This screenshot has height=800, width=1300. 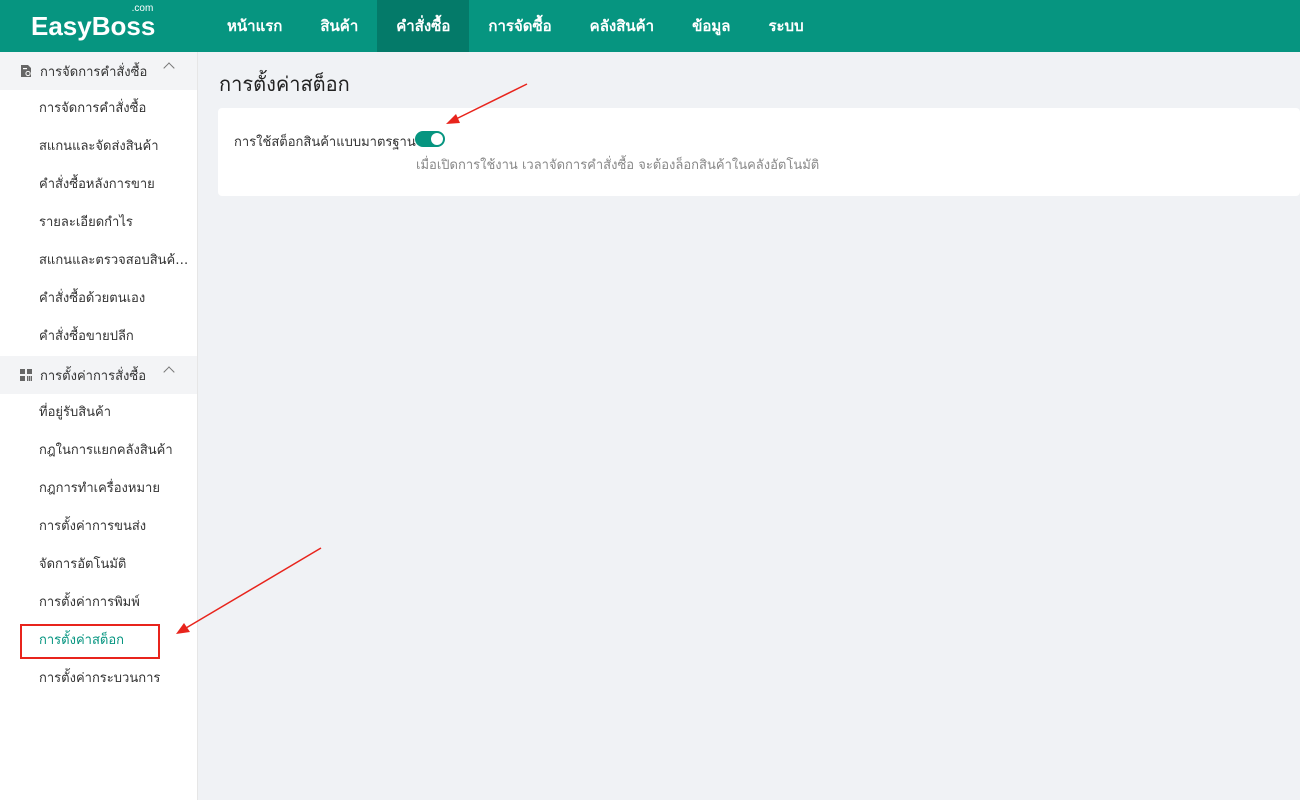 What do you see at coordinates (94, 109) in the screenshot?
I see `sidebar-item-order-management: การจัดการคำสั่งซื้อ` at bounding box center [94, 109].